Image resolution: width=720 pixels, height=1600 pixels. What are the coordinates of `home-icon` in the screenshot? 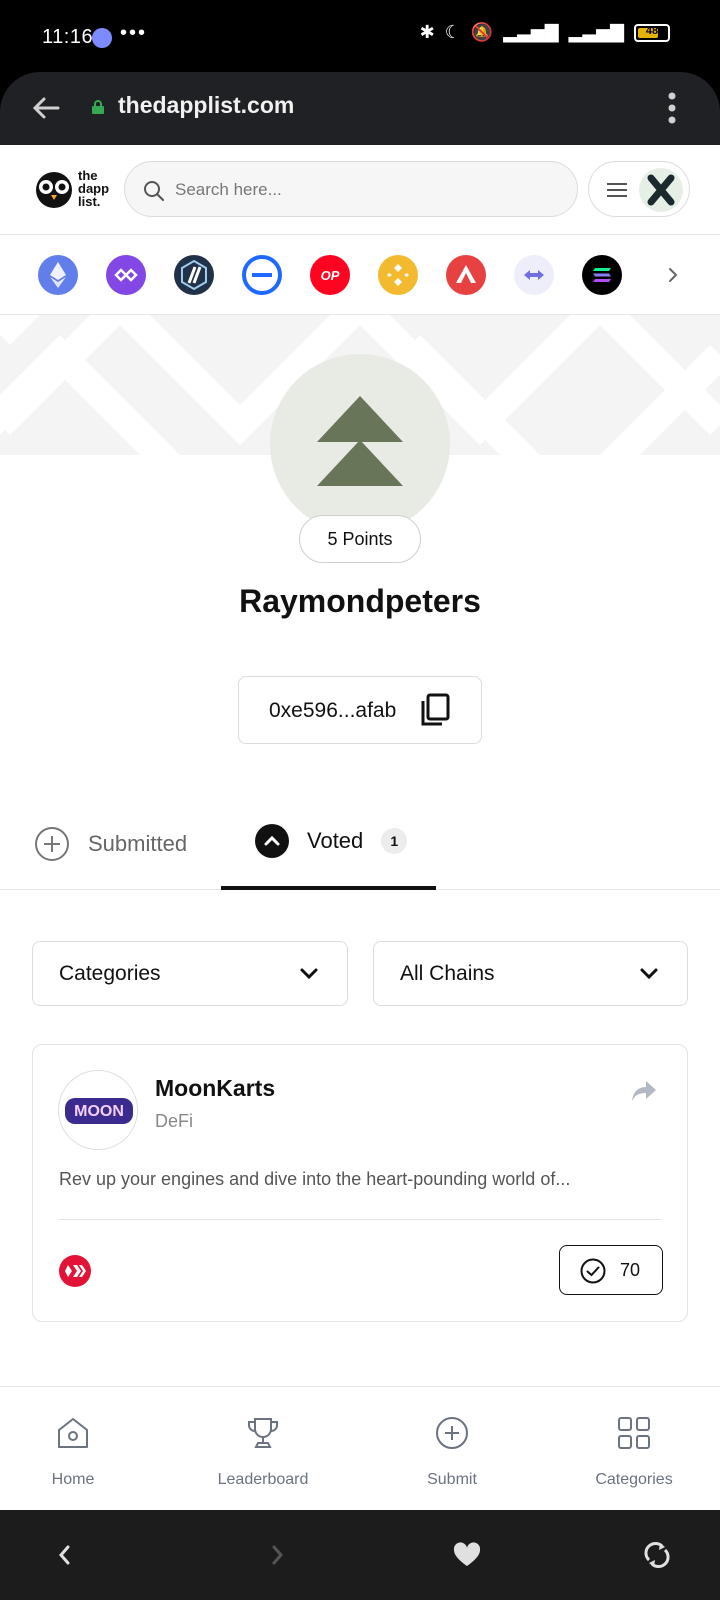 It's located at (73, 1433).